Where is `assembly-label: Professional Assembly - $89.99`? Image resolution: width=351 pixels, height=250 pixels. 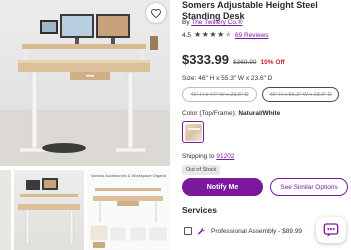
assembly-label: Professional Assembly - $89.99 is located at coordinates (257, 231).